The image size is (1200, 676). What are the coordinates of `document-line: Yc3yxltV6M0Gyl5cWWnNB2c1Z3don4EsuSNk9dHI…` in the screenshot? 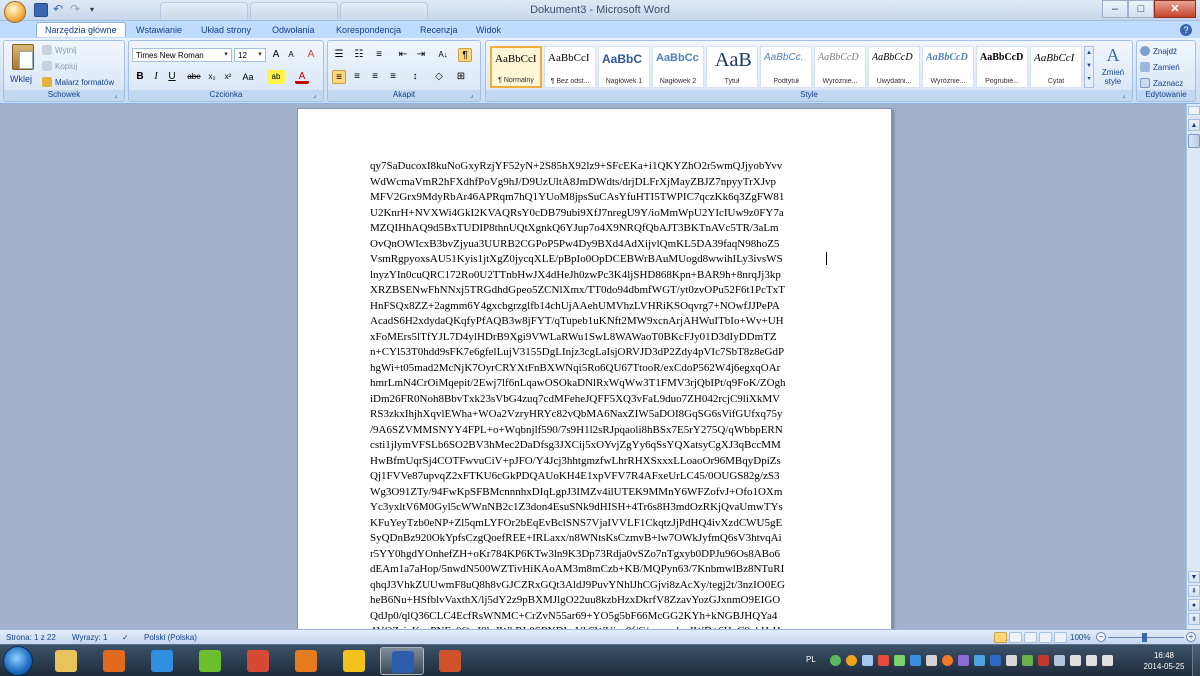 It's located at (597, 508).